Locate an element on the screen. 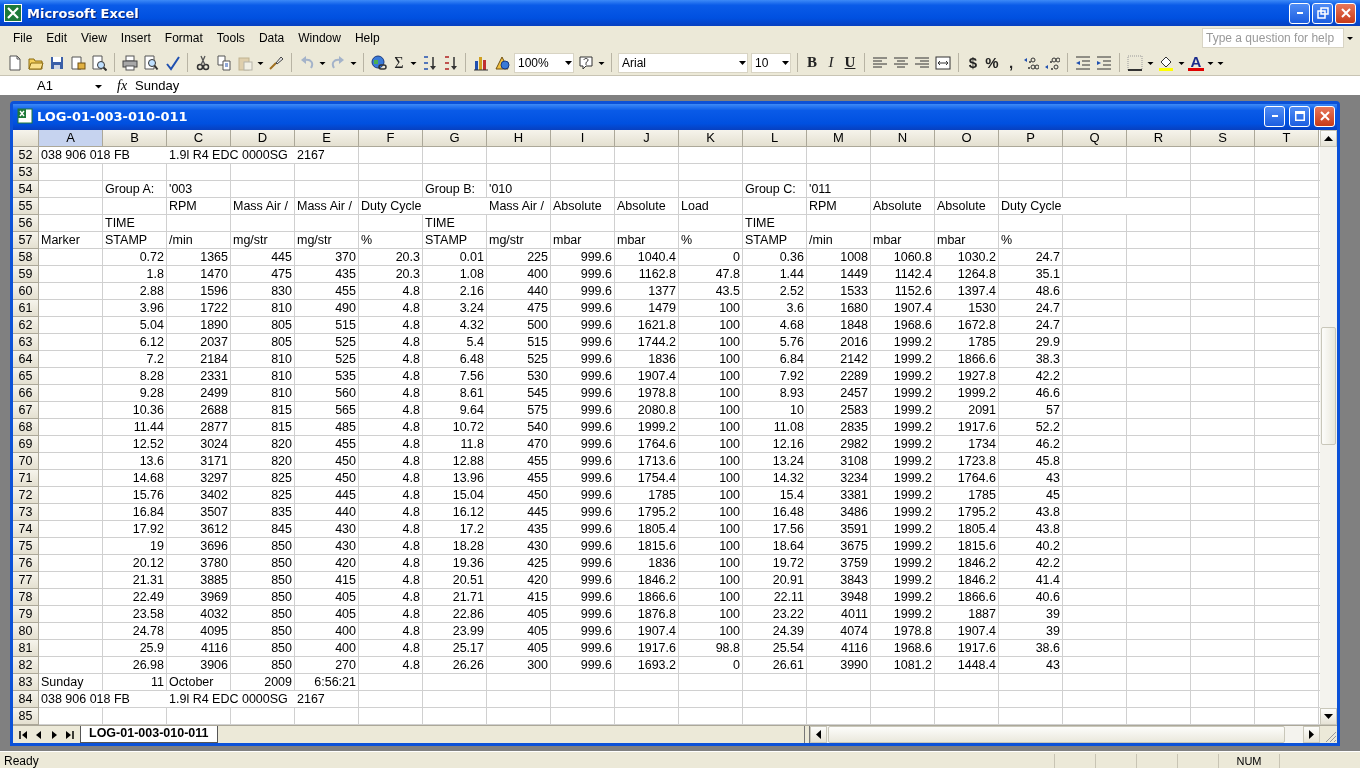 Image resolution: width=1360 pixels, height=768 pixels. align-left-icon is located at coordinates (880, 62).